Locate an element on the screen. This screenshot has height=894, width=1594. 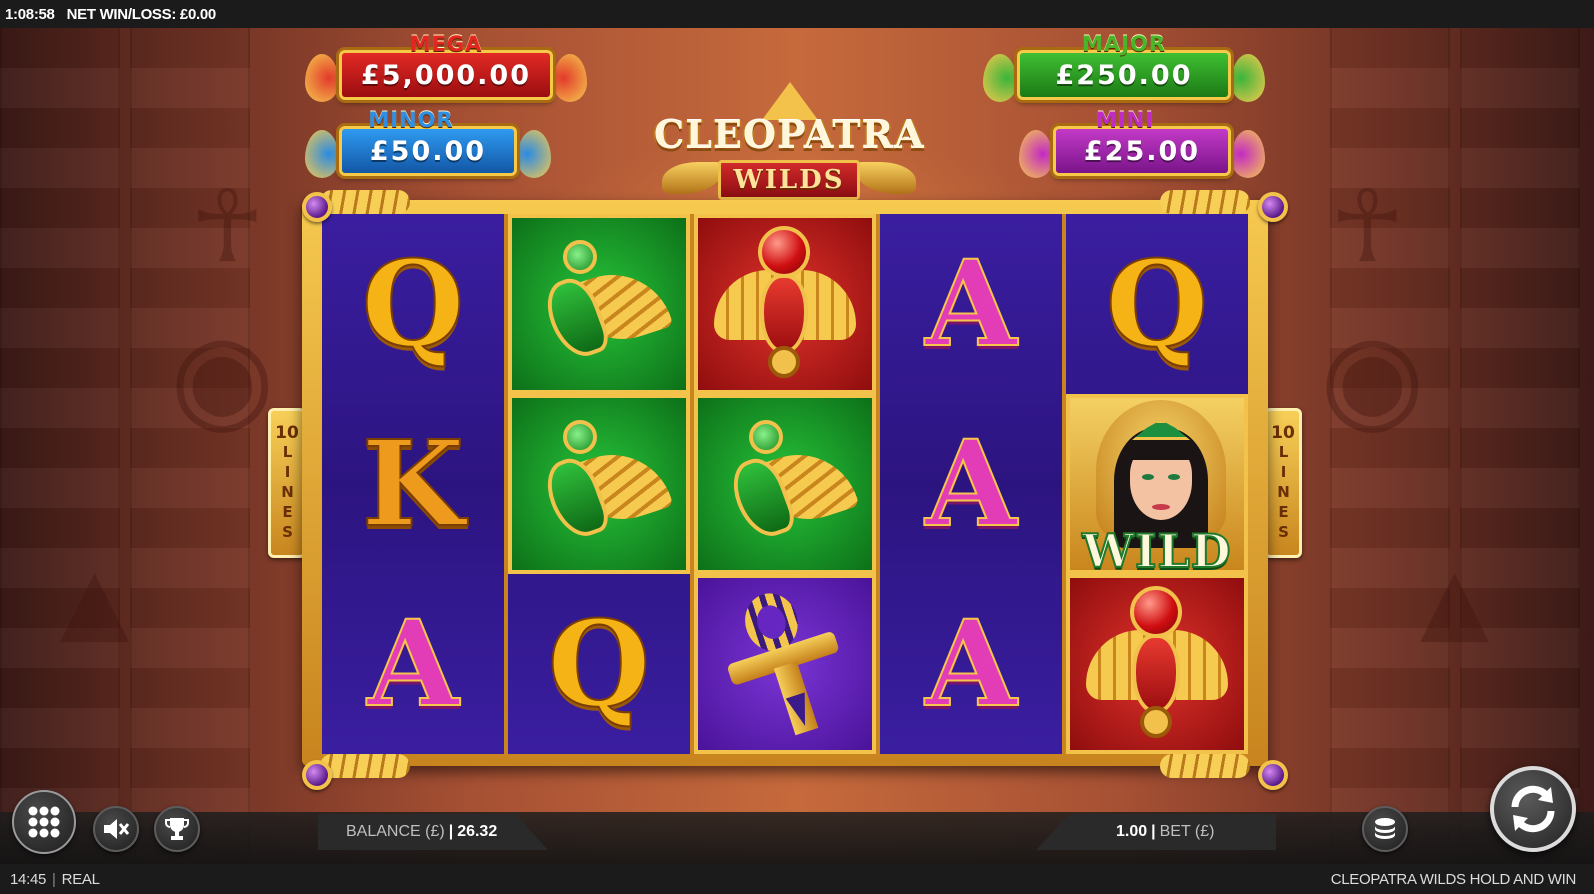
reel-1: Q K A is located at coordinates (413, 484).